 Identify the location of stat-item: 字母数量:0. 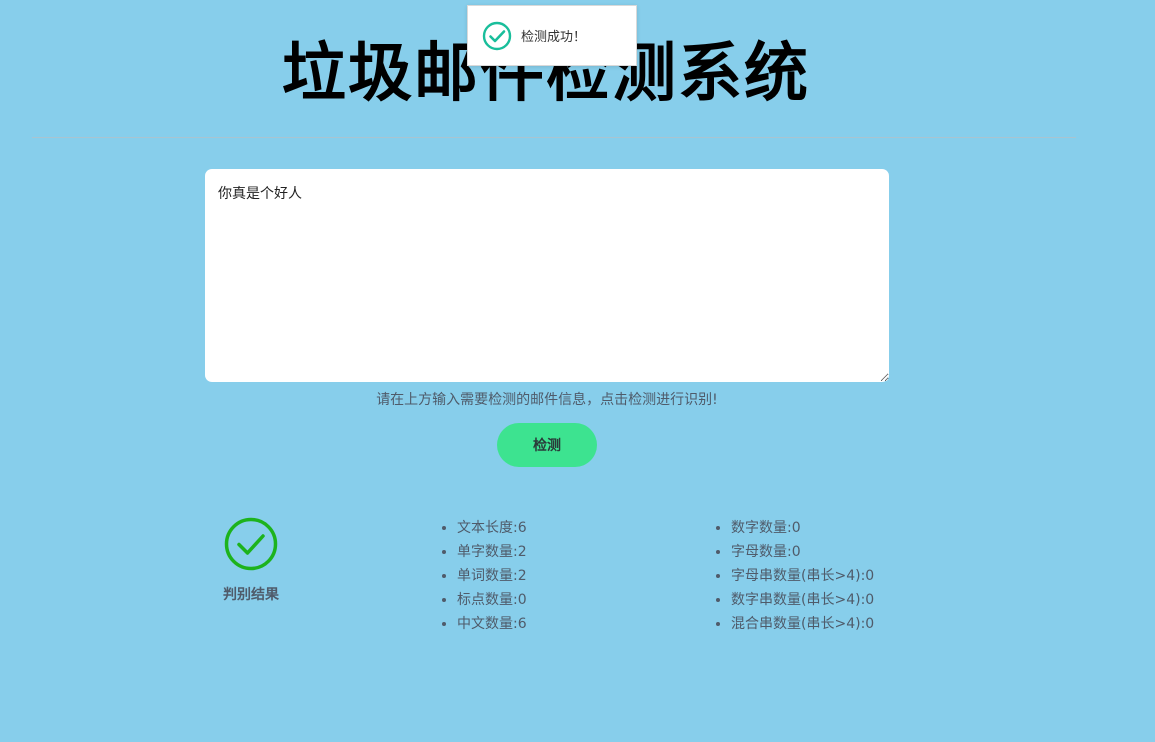
(802, 552).